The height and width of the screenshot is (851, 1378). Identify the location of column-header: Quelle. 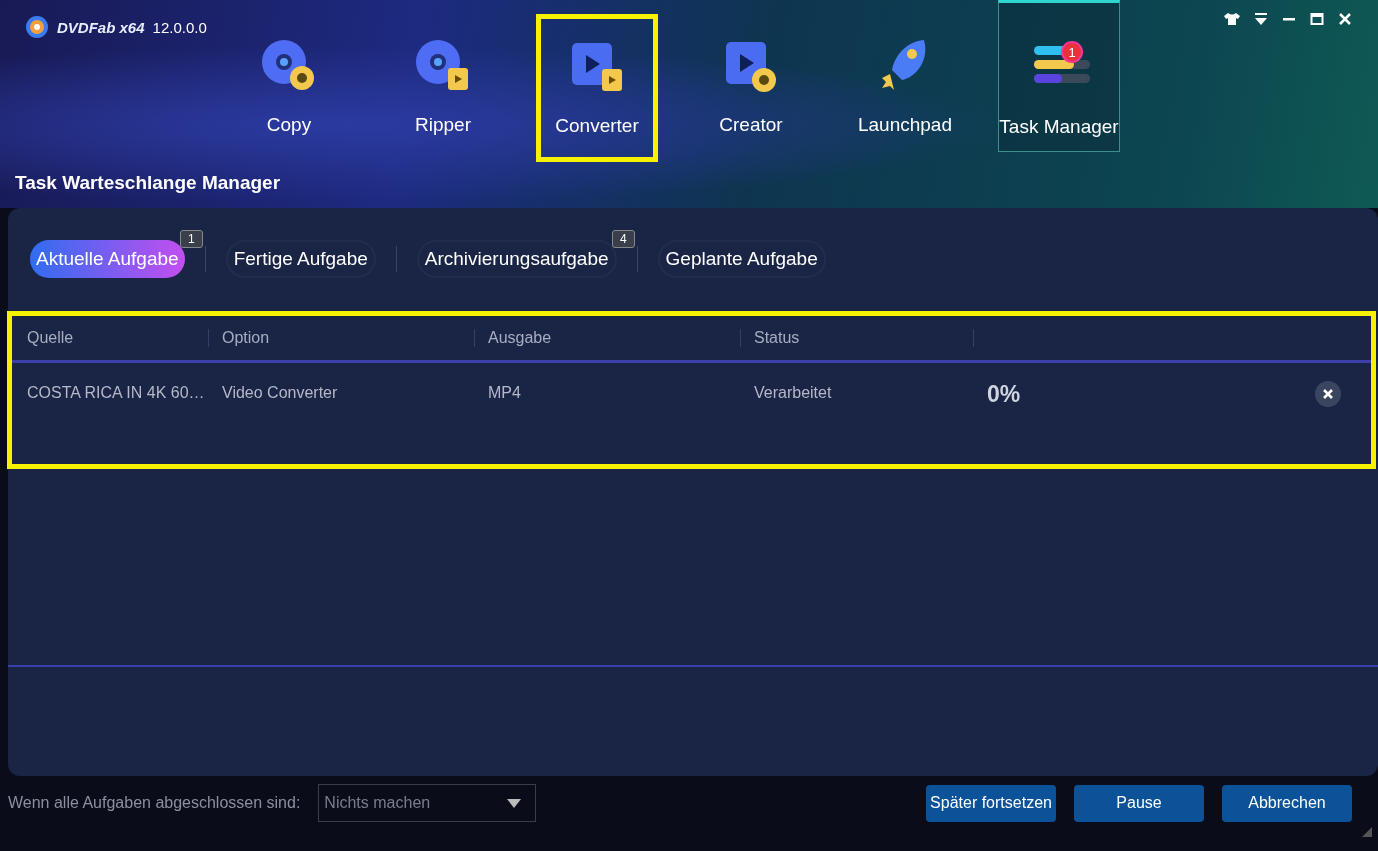
(110, 338).